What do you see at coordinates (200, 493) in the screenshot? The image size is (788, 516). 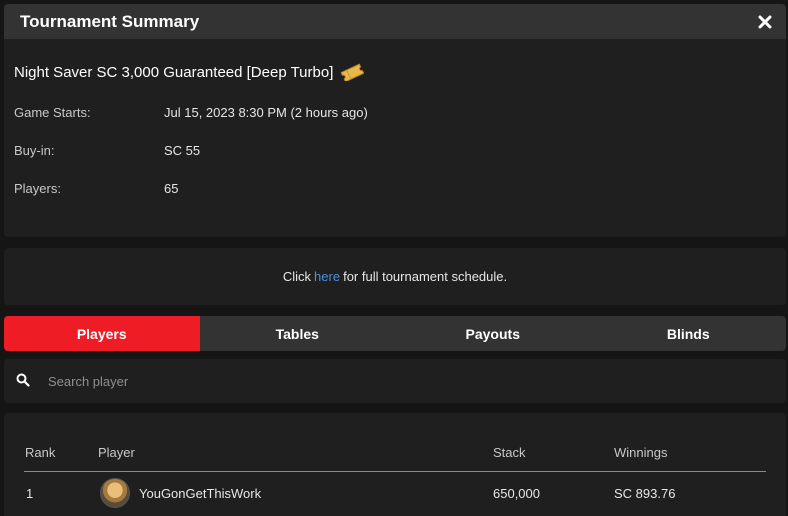 I see `row-player-name: YouGonGetThisWork` at bounding box center [200, 493].